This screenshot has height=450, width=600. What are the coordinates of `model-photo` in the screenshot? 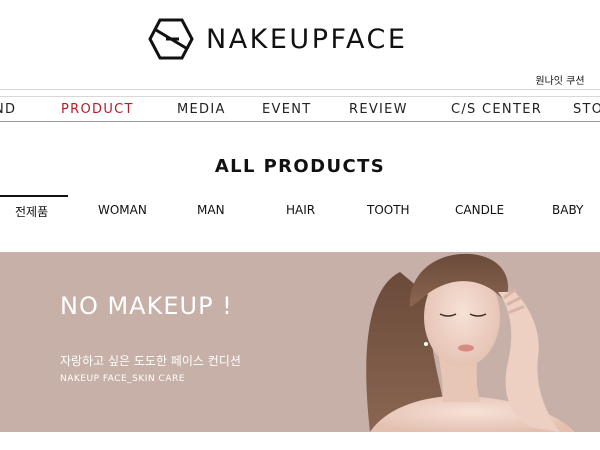 It's located at (470, 342).